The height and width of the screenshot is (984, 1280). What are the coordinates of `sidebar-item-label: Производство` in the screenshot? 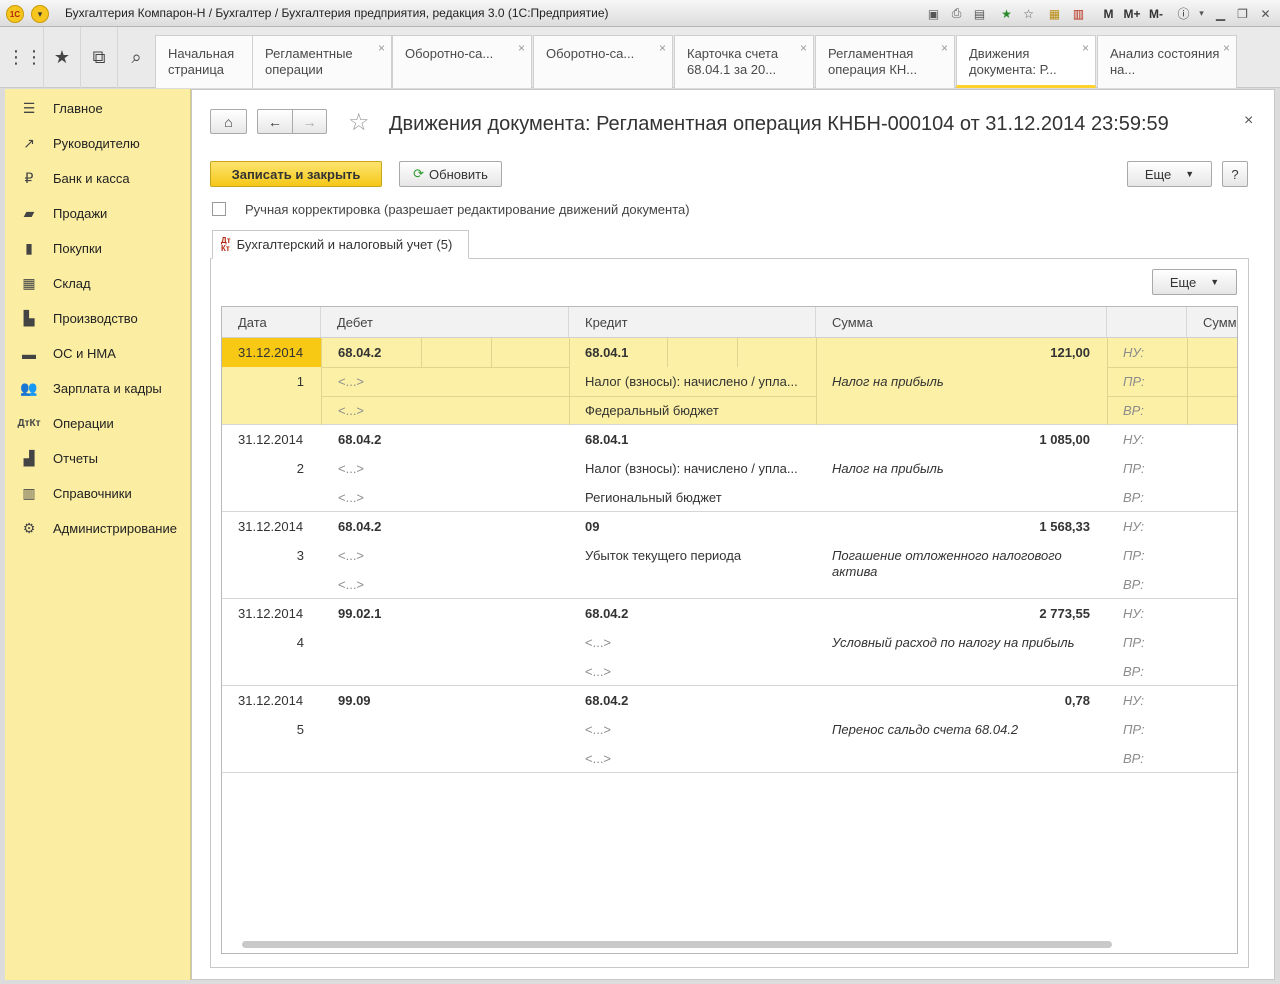 It's located at (95, 318).